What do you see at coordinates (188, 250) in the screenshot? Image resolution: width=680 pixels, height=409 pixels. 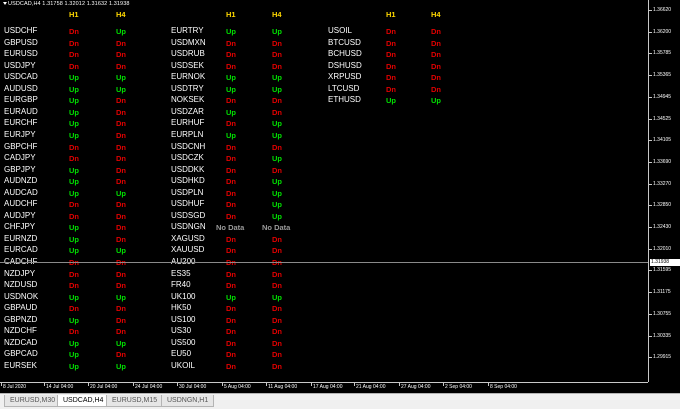 I see `symbol-label: XAUUSD` at bounding box center [188, 250].